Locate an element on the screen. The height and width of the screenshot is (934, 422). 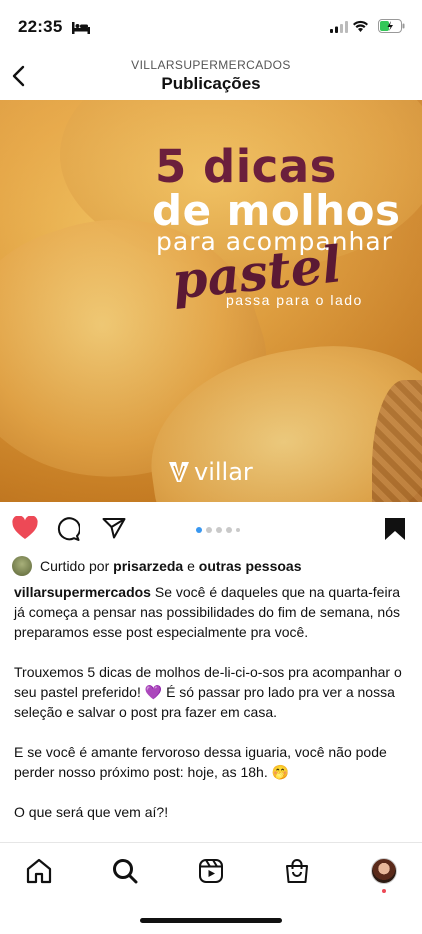
bottom-navigation is located at coordinates (211, 870).